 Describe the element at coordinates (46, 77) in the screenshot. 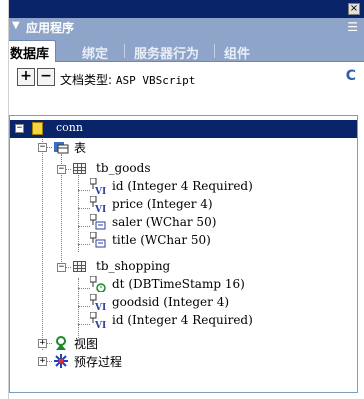

I see `remove-button: −` at that location.